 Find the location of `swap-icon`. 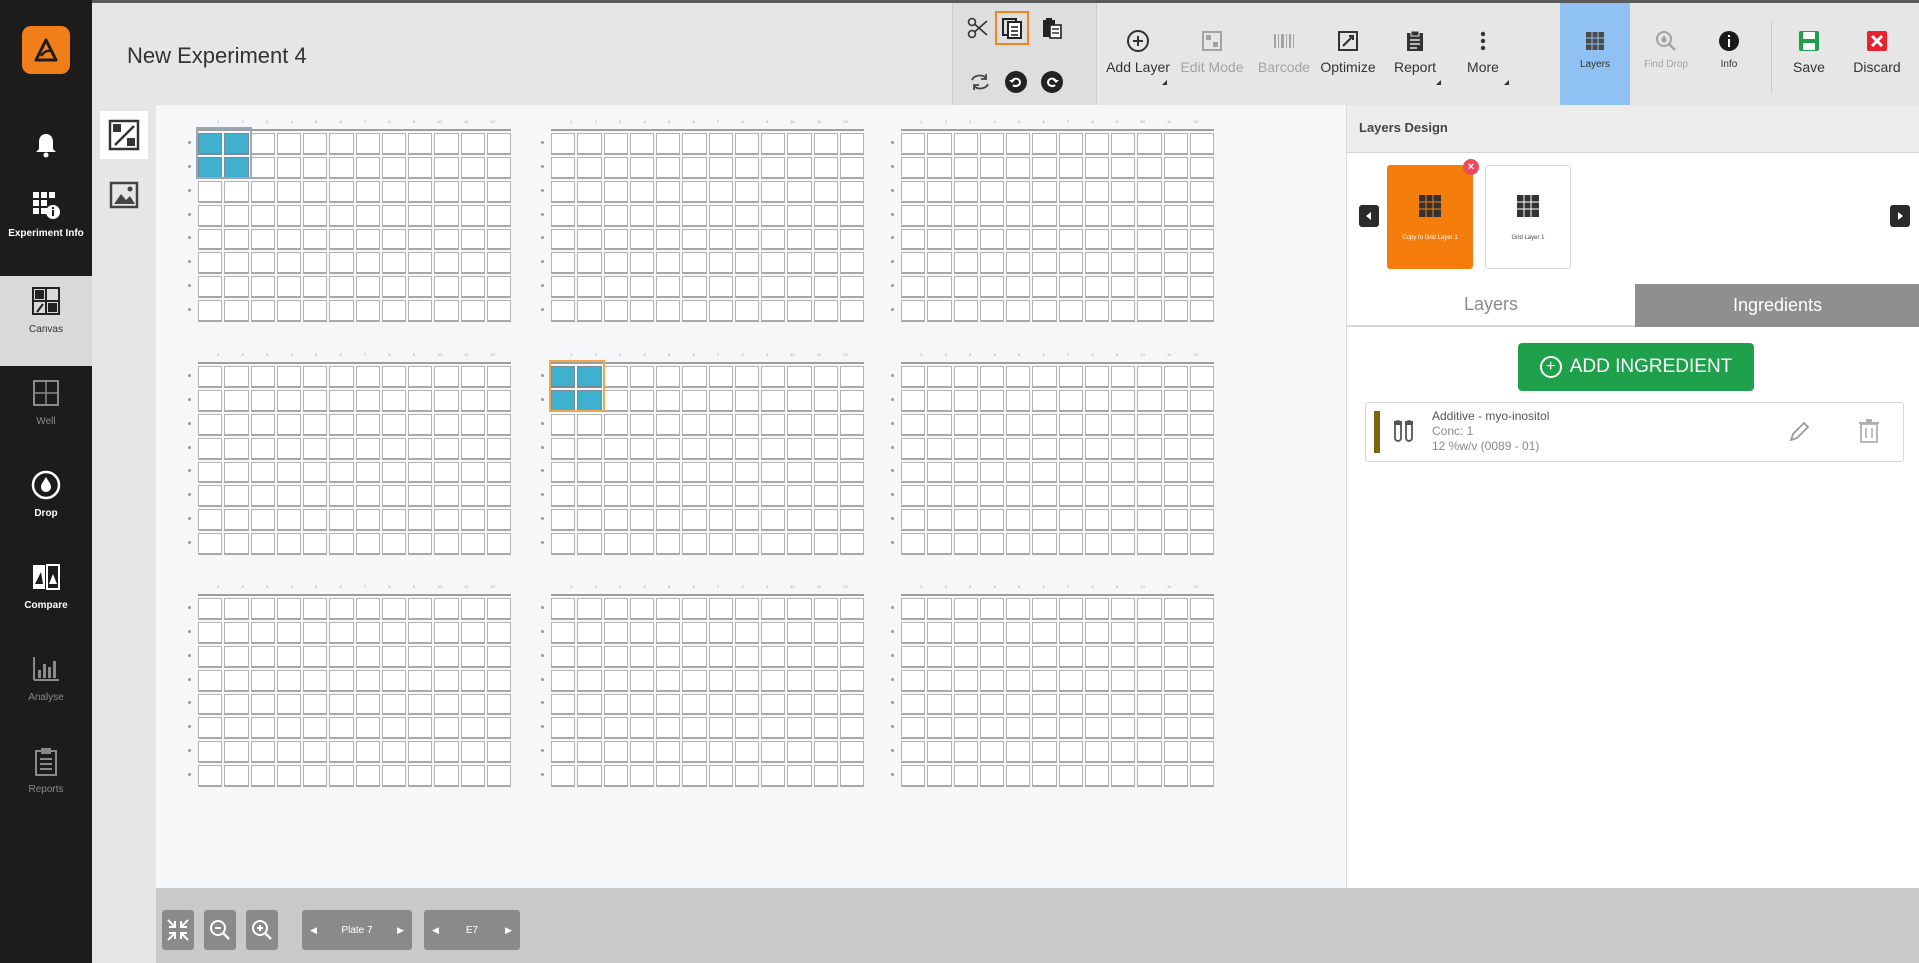

swap-icon is located at coordinates (980, 82).